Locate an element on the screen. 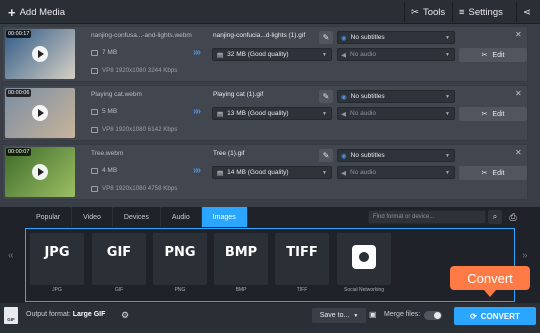 The image size is (540, 333). audio-icon: ◀ is located at coordinates (343, 55).